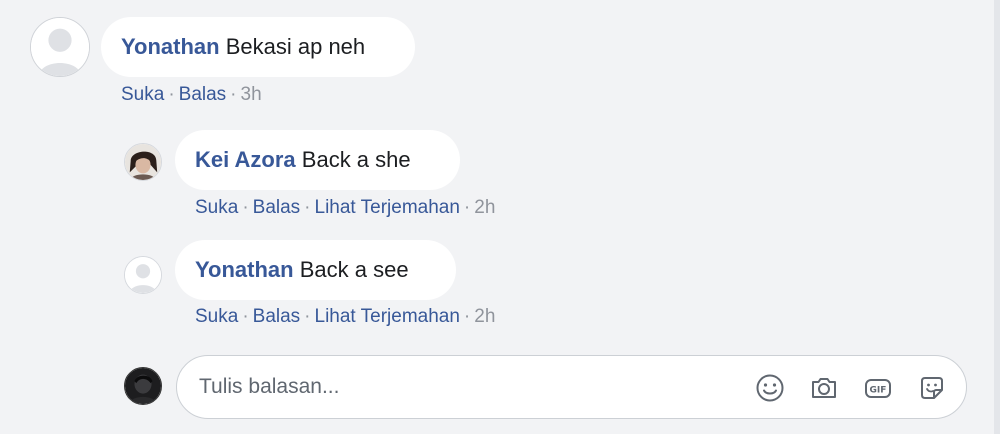 The width and height of the screenshot is (1000, 434). What do you see at coordinates (251, 94) in the screenshot?
I see `timestamp: 3h` at bounding box center [251, 94].